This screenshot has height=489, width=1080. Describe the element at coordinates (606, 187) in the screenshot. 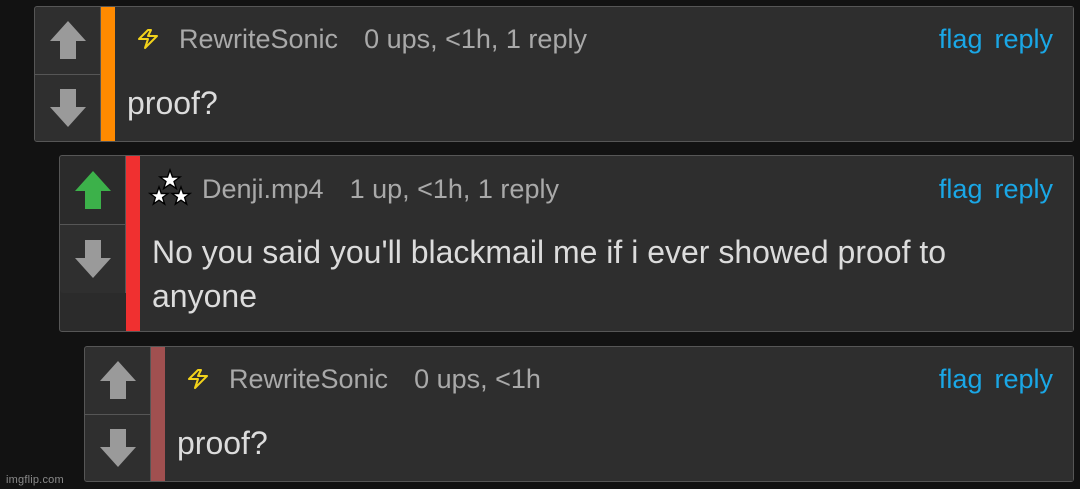

I see `comment-header: Denji.mp4 1 up, <1h, 1 reply flag reply` at that location.